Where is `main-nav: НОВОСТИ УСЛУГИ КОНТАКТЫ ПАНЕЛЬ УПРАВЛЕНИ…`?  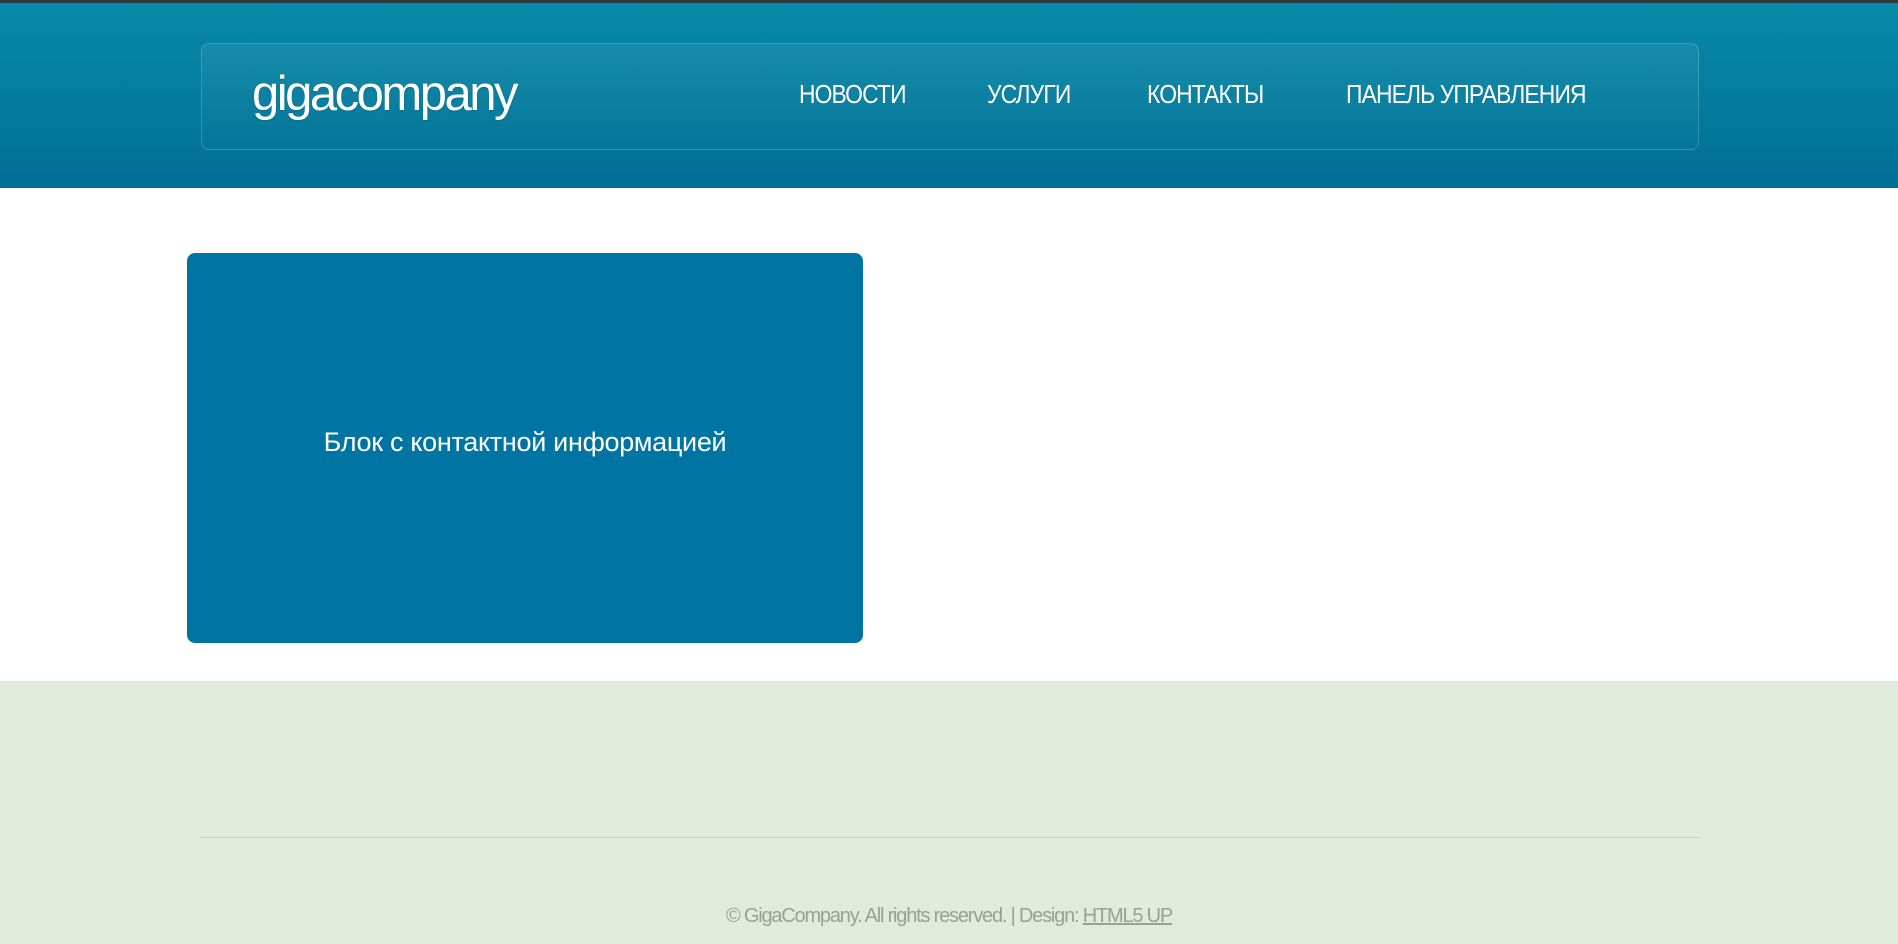 main-nav: НОВОСТИ УСЛУГИ КОНТАКТЫ ПАНЕЛЬ УПРАВЛЕНИ… is located at coordinates (1208, 94).